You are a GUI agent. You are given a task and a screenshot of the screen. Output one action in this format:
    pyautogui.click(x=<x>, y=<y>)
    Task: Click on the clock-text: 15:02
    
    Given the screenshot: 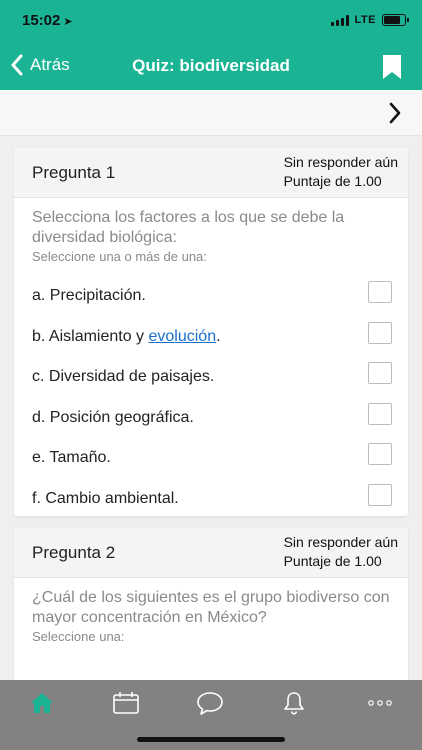 What is the action you would take?
    pyautogui.click(x=41, y=20)
    